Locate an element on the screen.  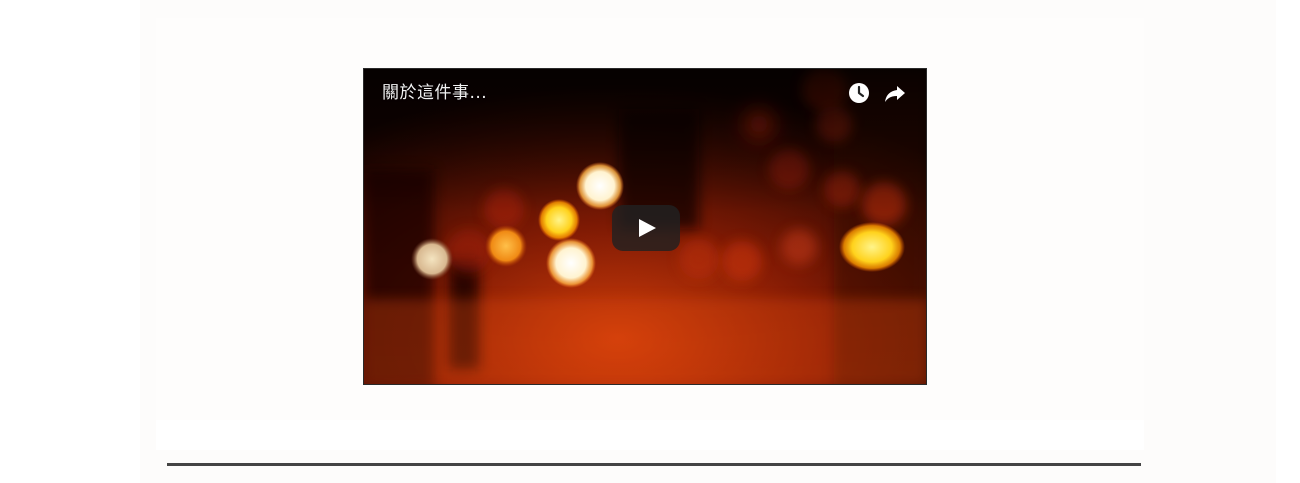
clock-icon is located at coordinates (859, 93).